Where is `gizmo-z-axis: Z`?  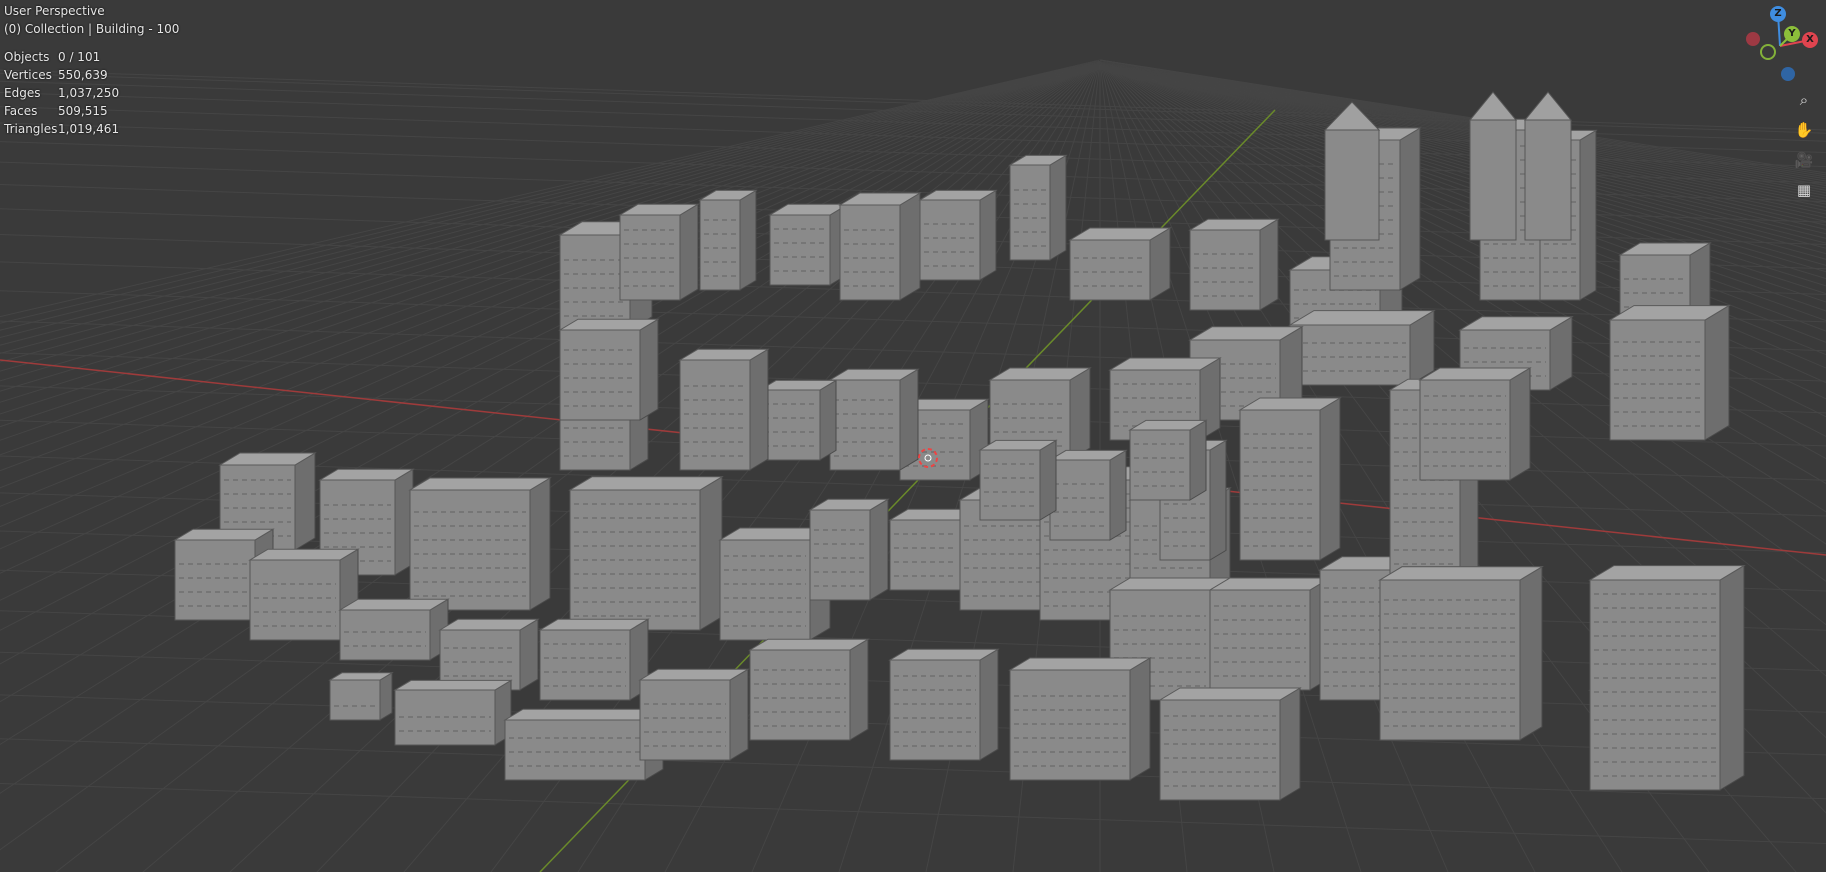 gizmo-z-axis: Z is located at coordinates (1778, 14).